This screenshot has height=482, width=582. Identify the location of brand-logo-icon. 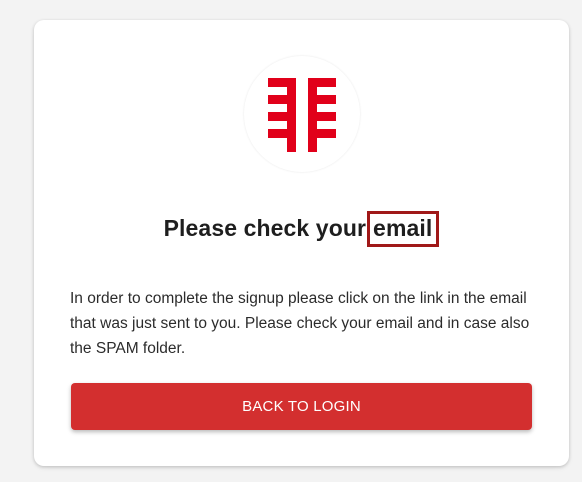
(302, 115).